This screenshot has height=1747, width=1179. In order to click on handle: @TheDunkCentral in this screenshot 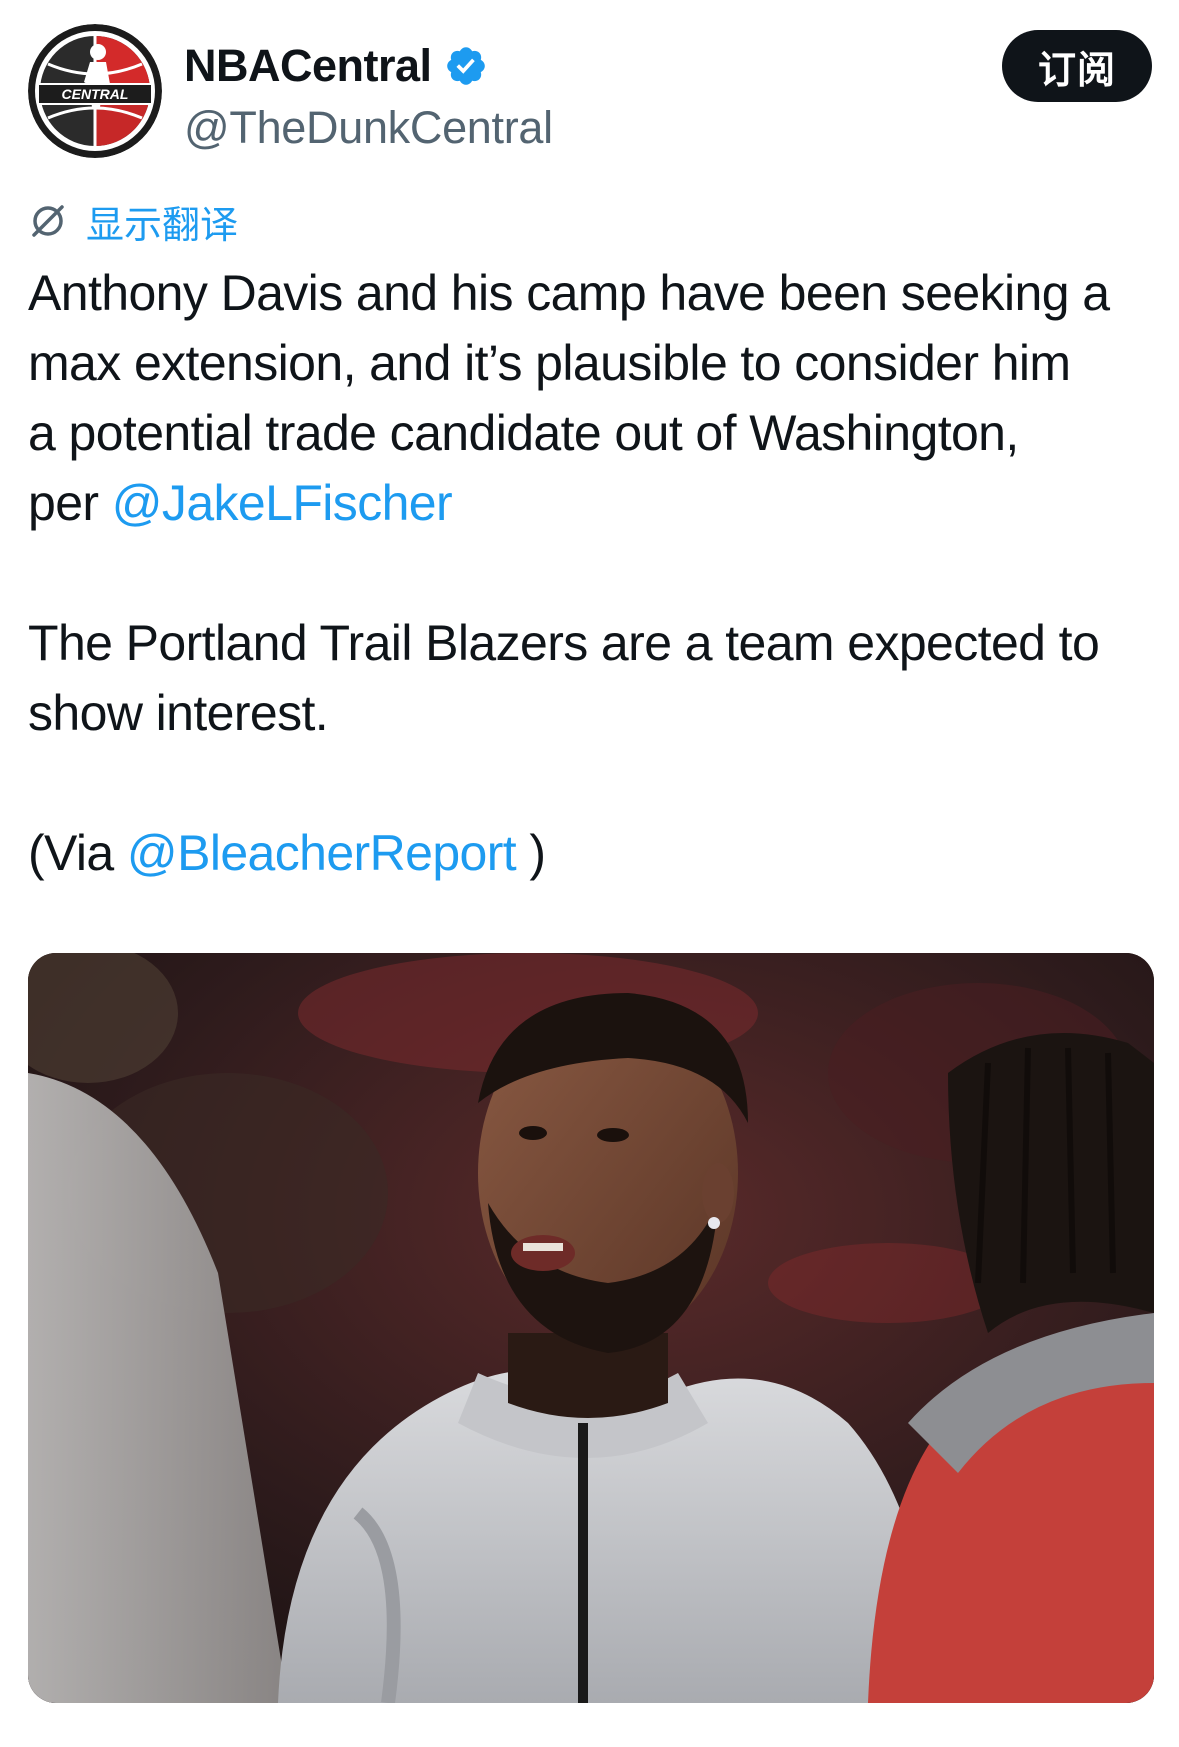, I will do `click(368, 128)`.